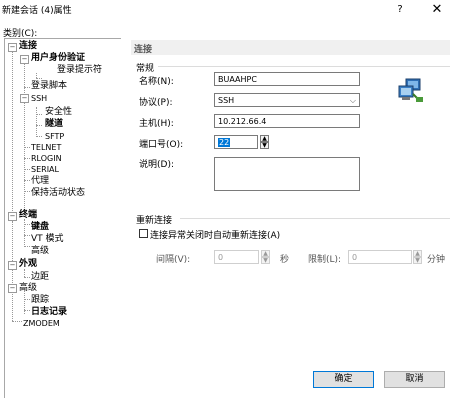 This screenshot has width=457, height=398. Describe the element at coordinates (156, 165) in the screenshot. I see `description-label: 说明(D):` at that location.